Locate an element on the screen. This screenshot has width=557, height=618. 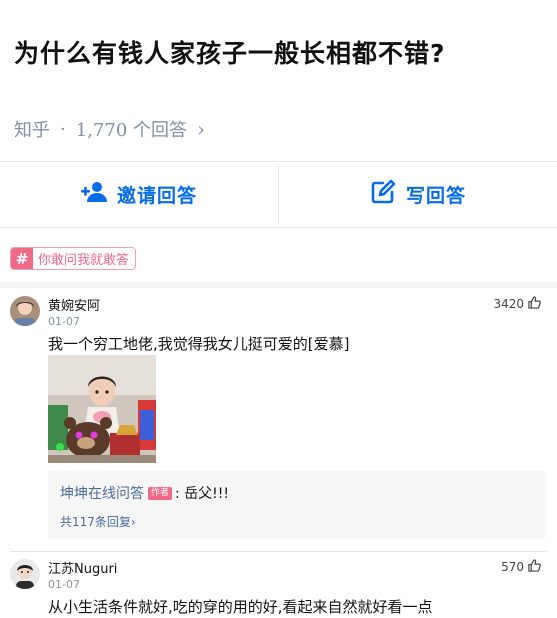
author-badge: 作者 is located at coordinates (160, 493).